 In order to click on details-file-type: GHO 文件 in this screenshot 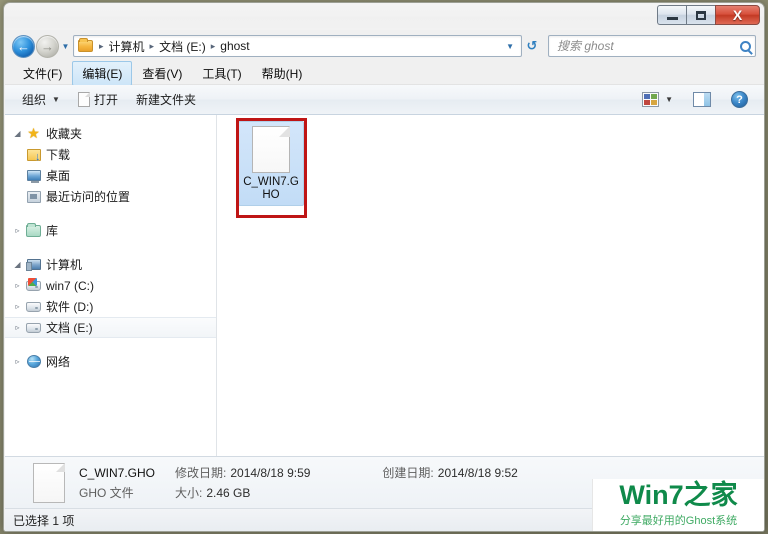, I will do `click(106, 493)`.